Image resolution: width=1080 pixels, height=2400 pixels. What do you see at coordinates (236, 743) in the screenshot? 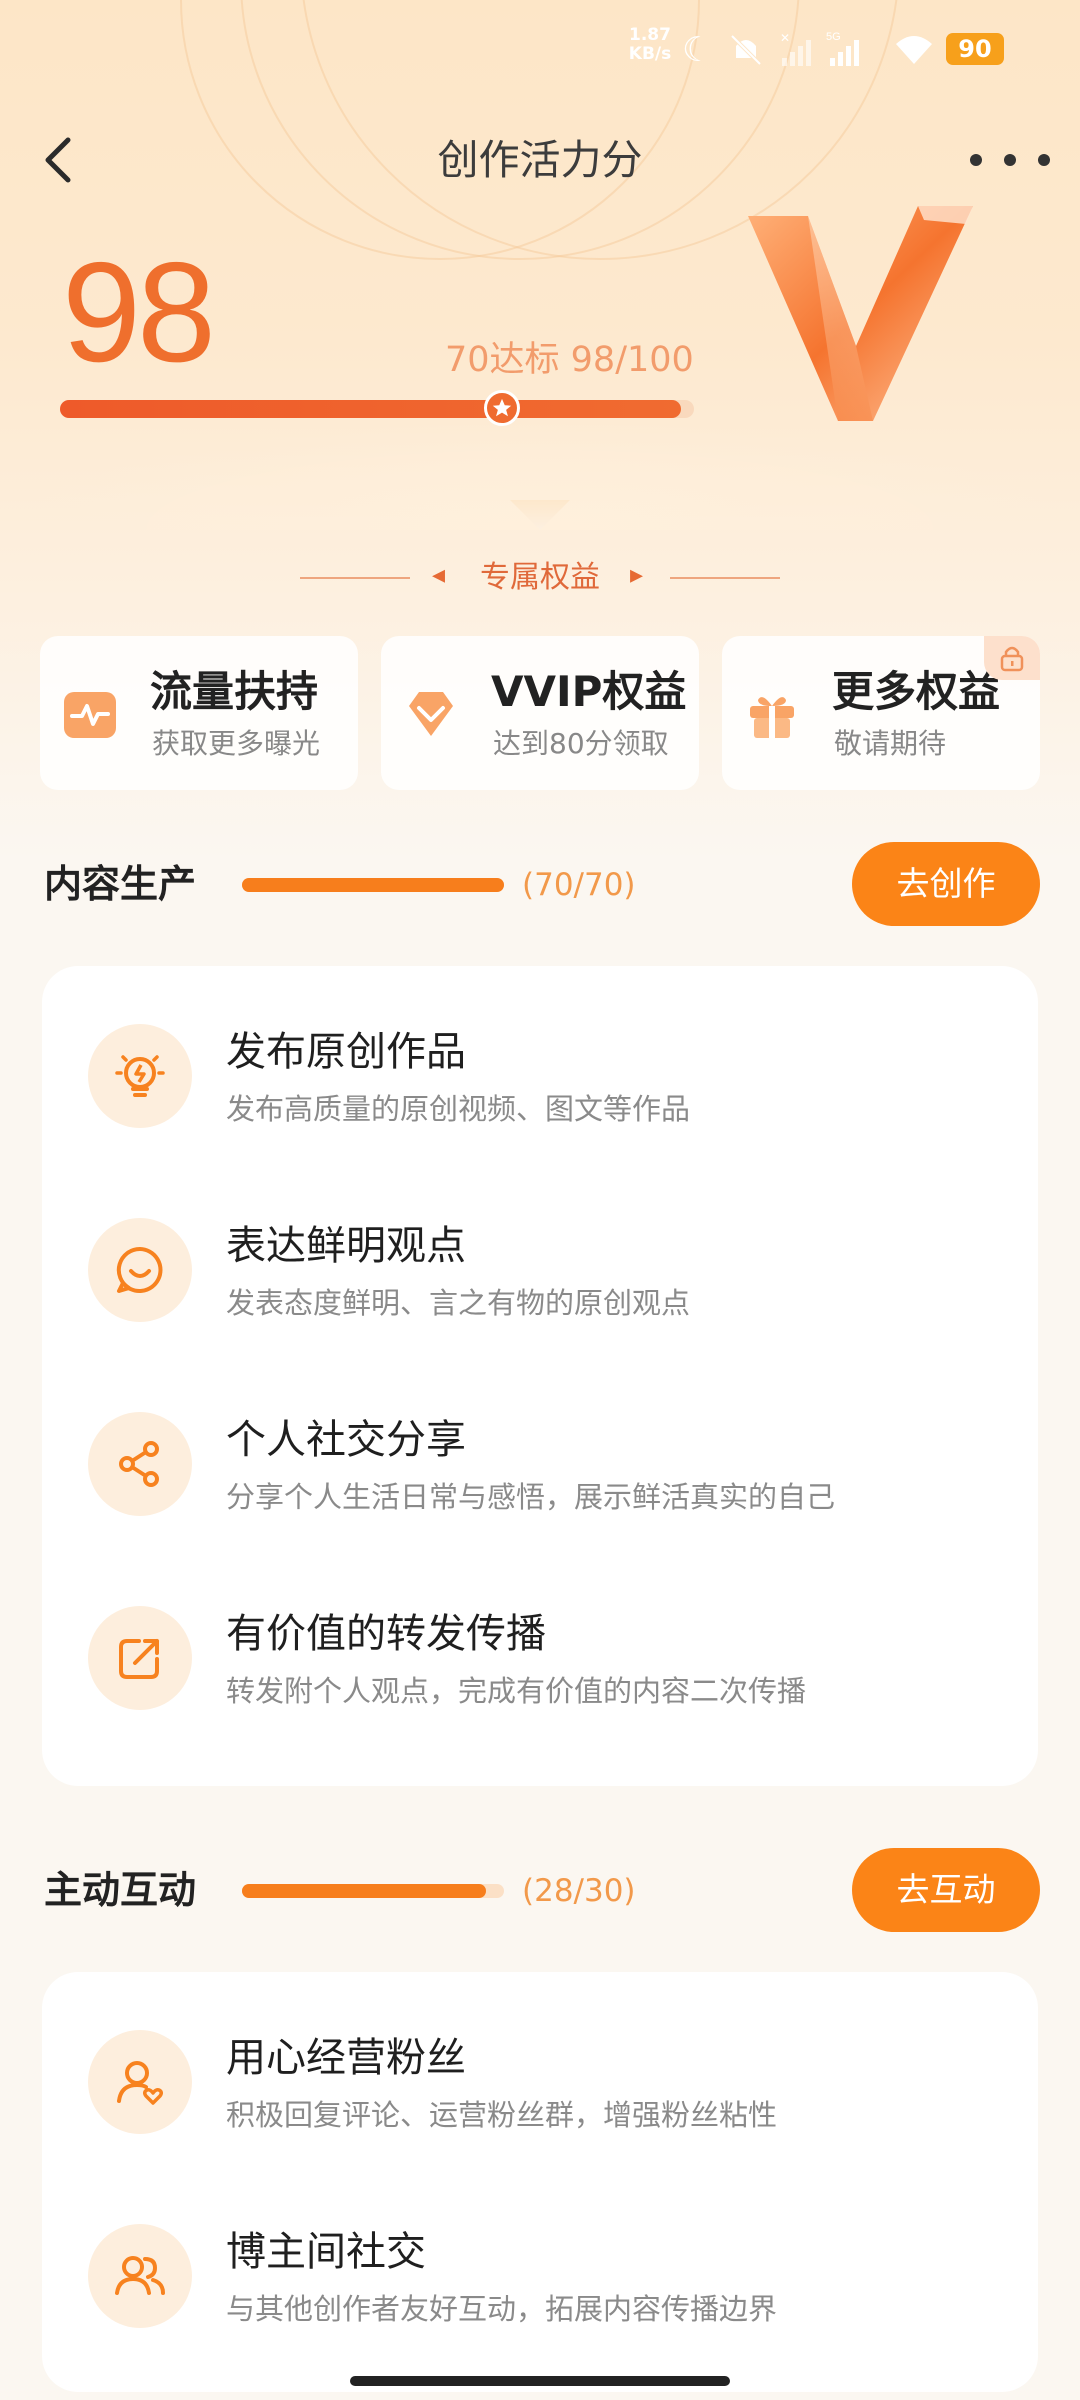
I see `benefit-subtitle: 获取更多曝光` at bounding box center [236, 743].